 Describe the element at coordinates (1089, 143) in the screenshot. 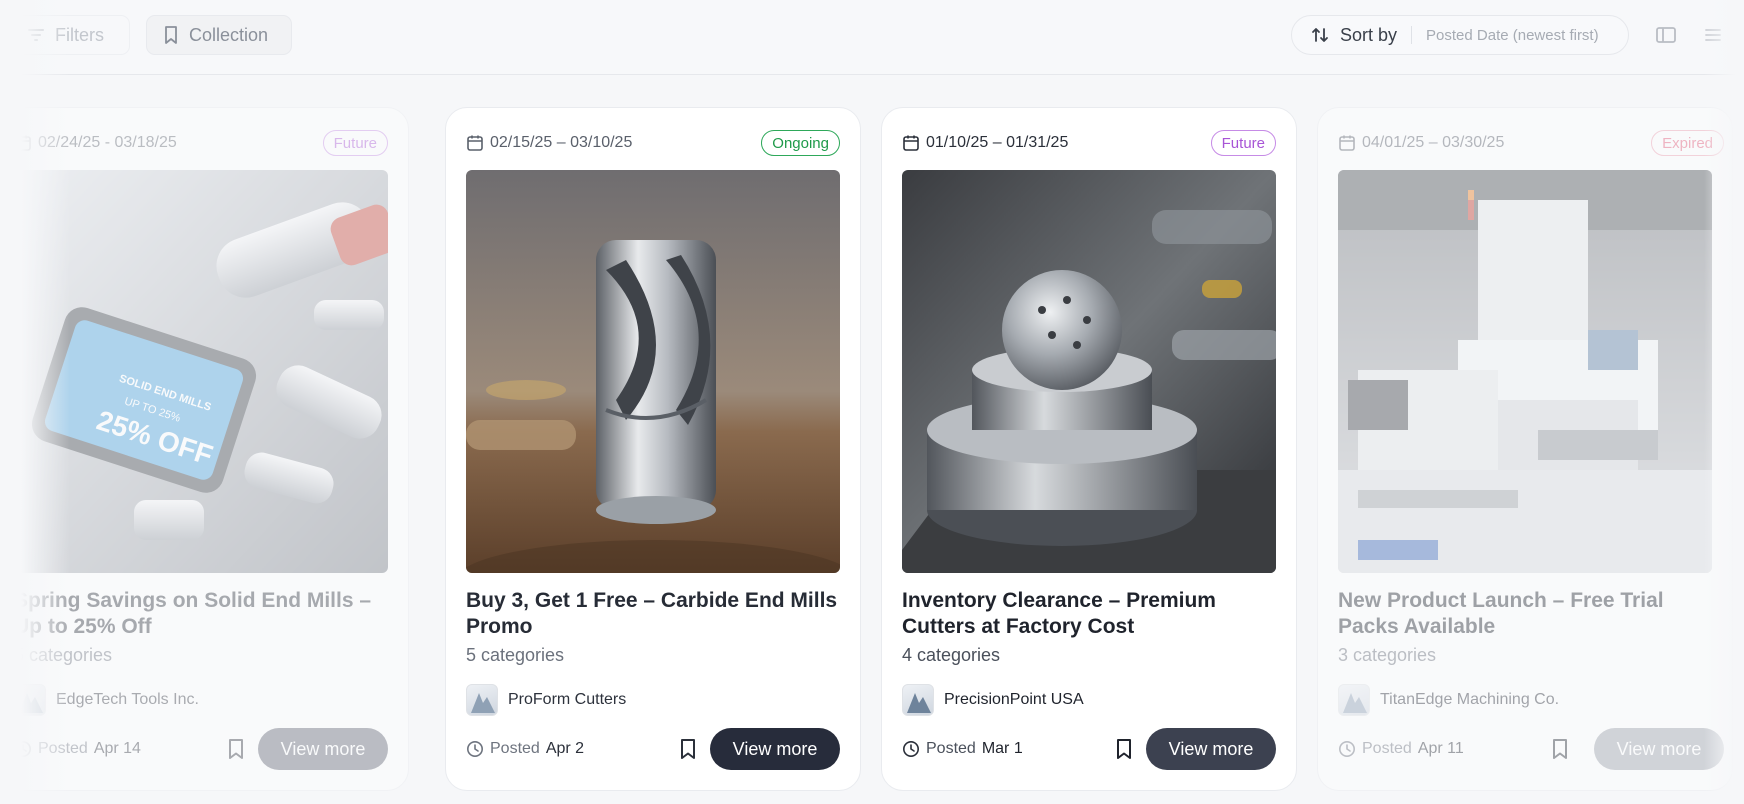

I see `date-row: 01/10/25 – 01/31/25 Future` at that location.